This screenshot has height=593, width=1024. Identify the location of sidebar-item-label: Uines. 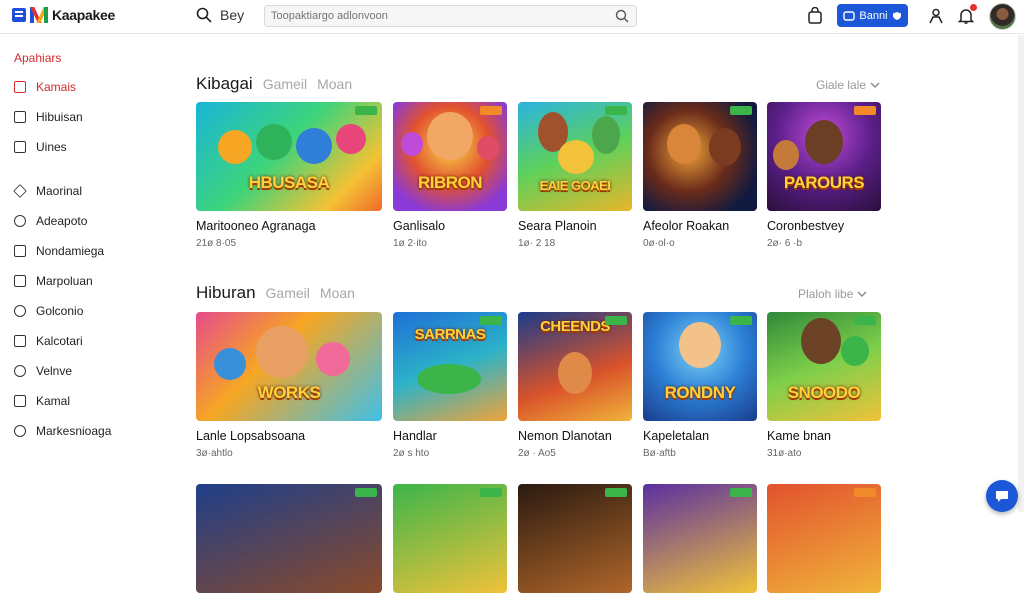
(51, 147).